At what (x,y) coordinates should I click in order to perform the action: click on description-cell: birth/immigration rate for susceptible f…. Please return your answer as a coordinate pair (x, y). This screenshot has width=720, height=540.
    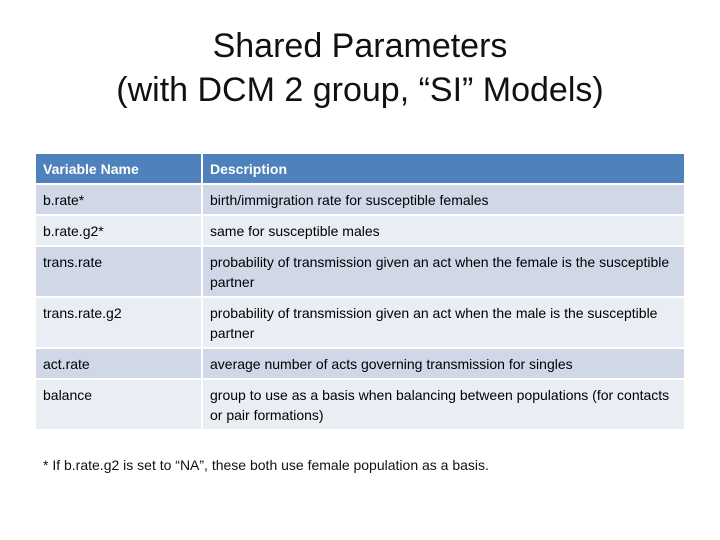
    Looking at the image, I should click on (443, 200).